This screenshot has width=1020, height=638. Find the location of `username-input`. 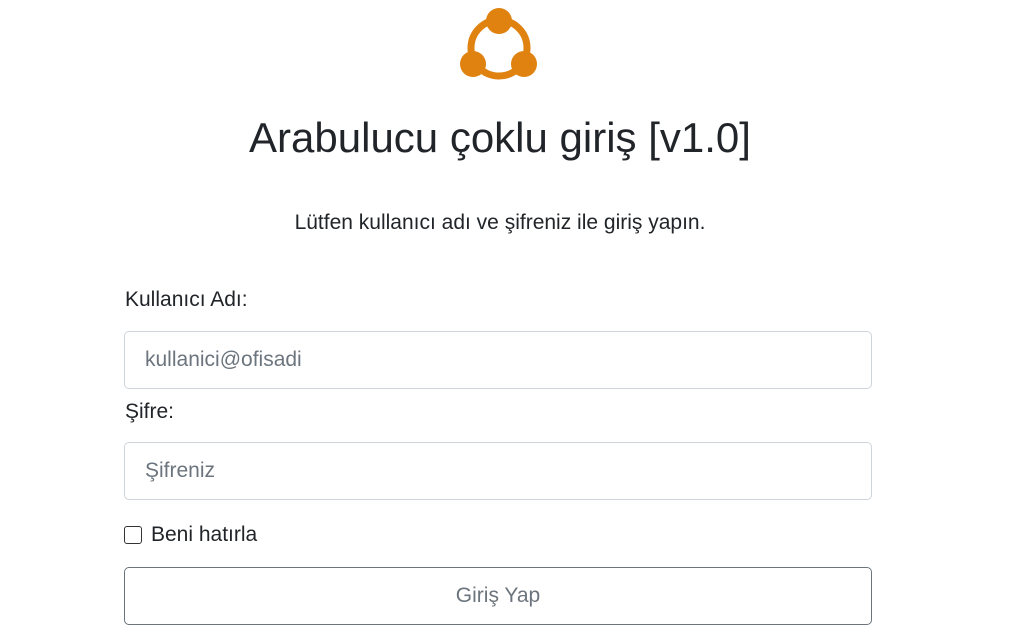

username-input is located at coordinates (498, 360).